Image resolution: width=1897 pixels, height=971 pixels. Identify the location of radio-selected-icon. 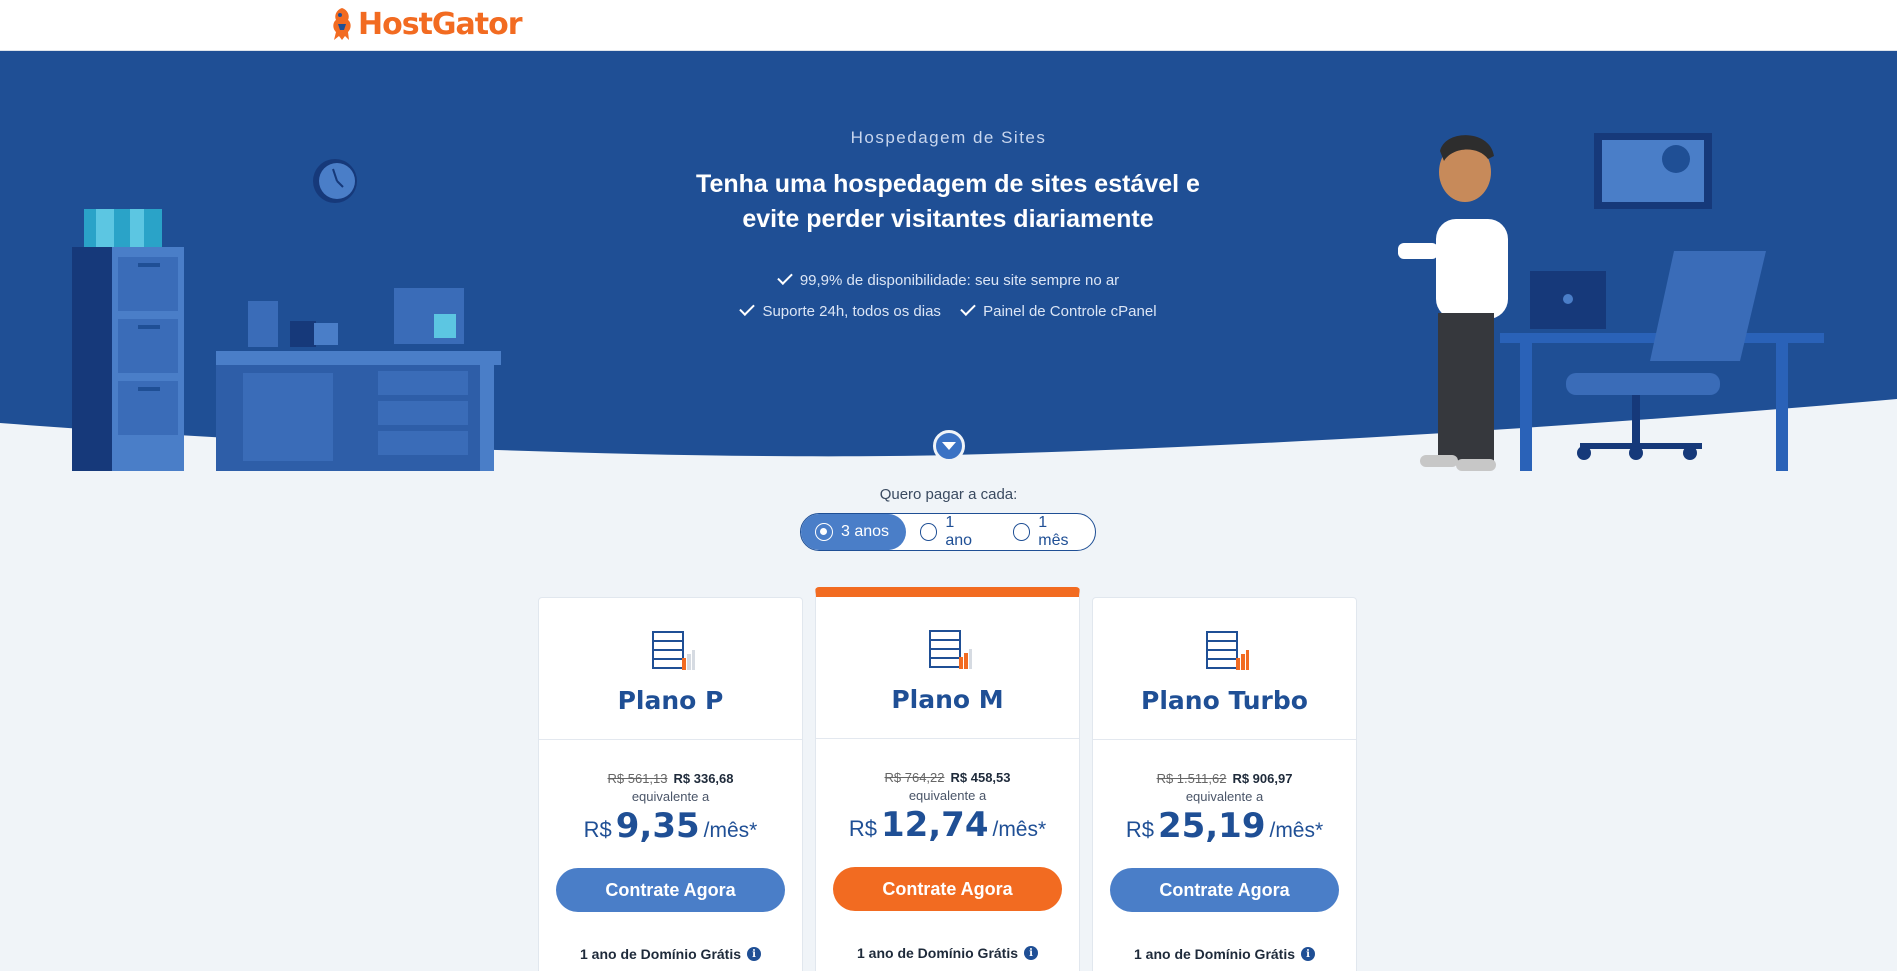
(824, 532).